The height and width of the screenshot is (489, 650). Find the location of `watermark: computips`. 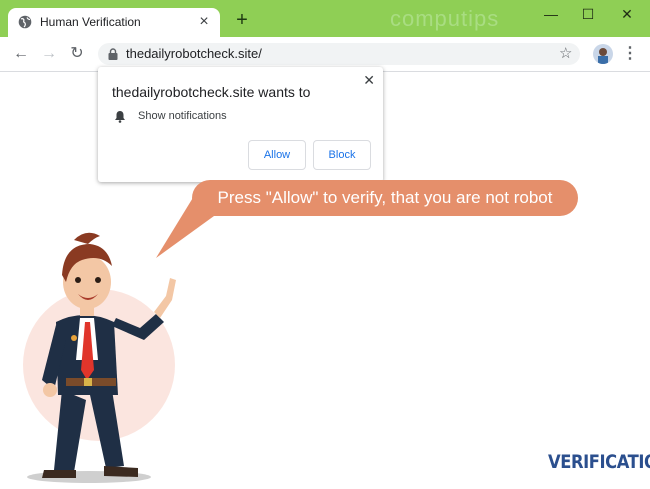

watermark: computips is located at coordinates (445, 18).